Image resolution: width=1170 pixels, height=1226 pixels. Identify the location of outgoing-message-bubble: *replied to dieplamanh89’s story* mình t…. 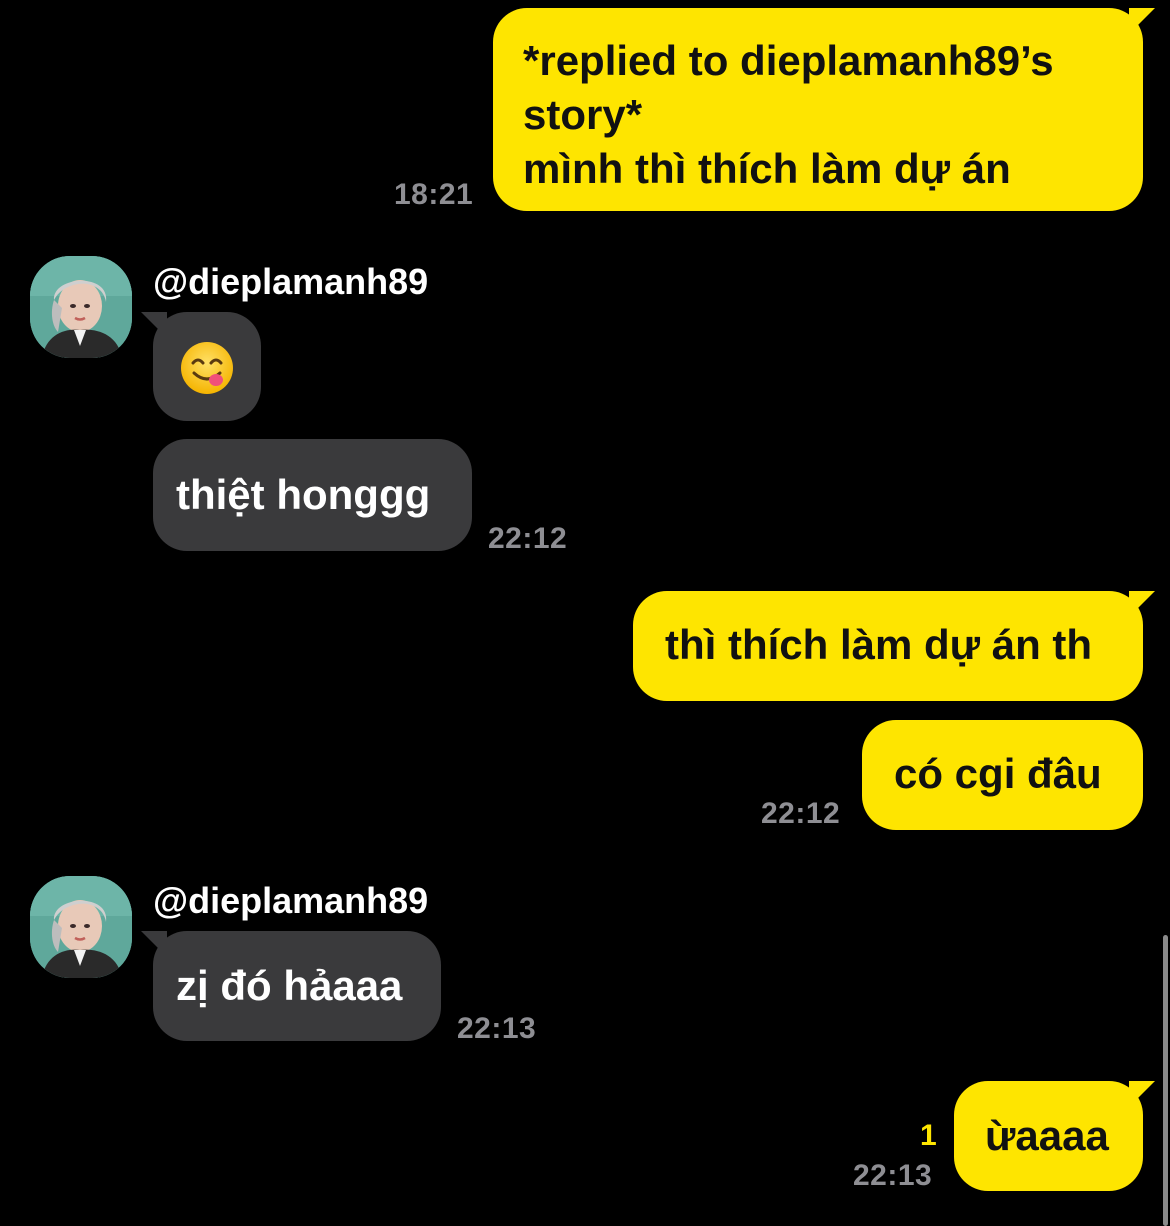
(824, 109).